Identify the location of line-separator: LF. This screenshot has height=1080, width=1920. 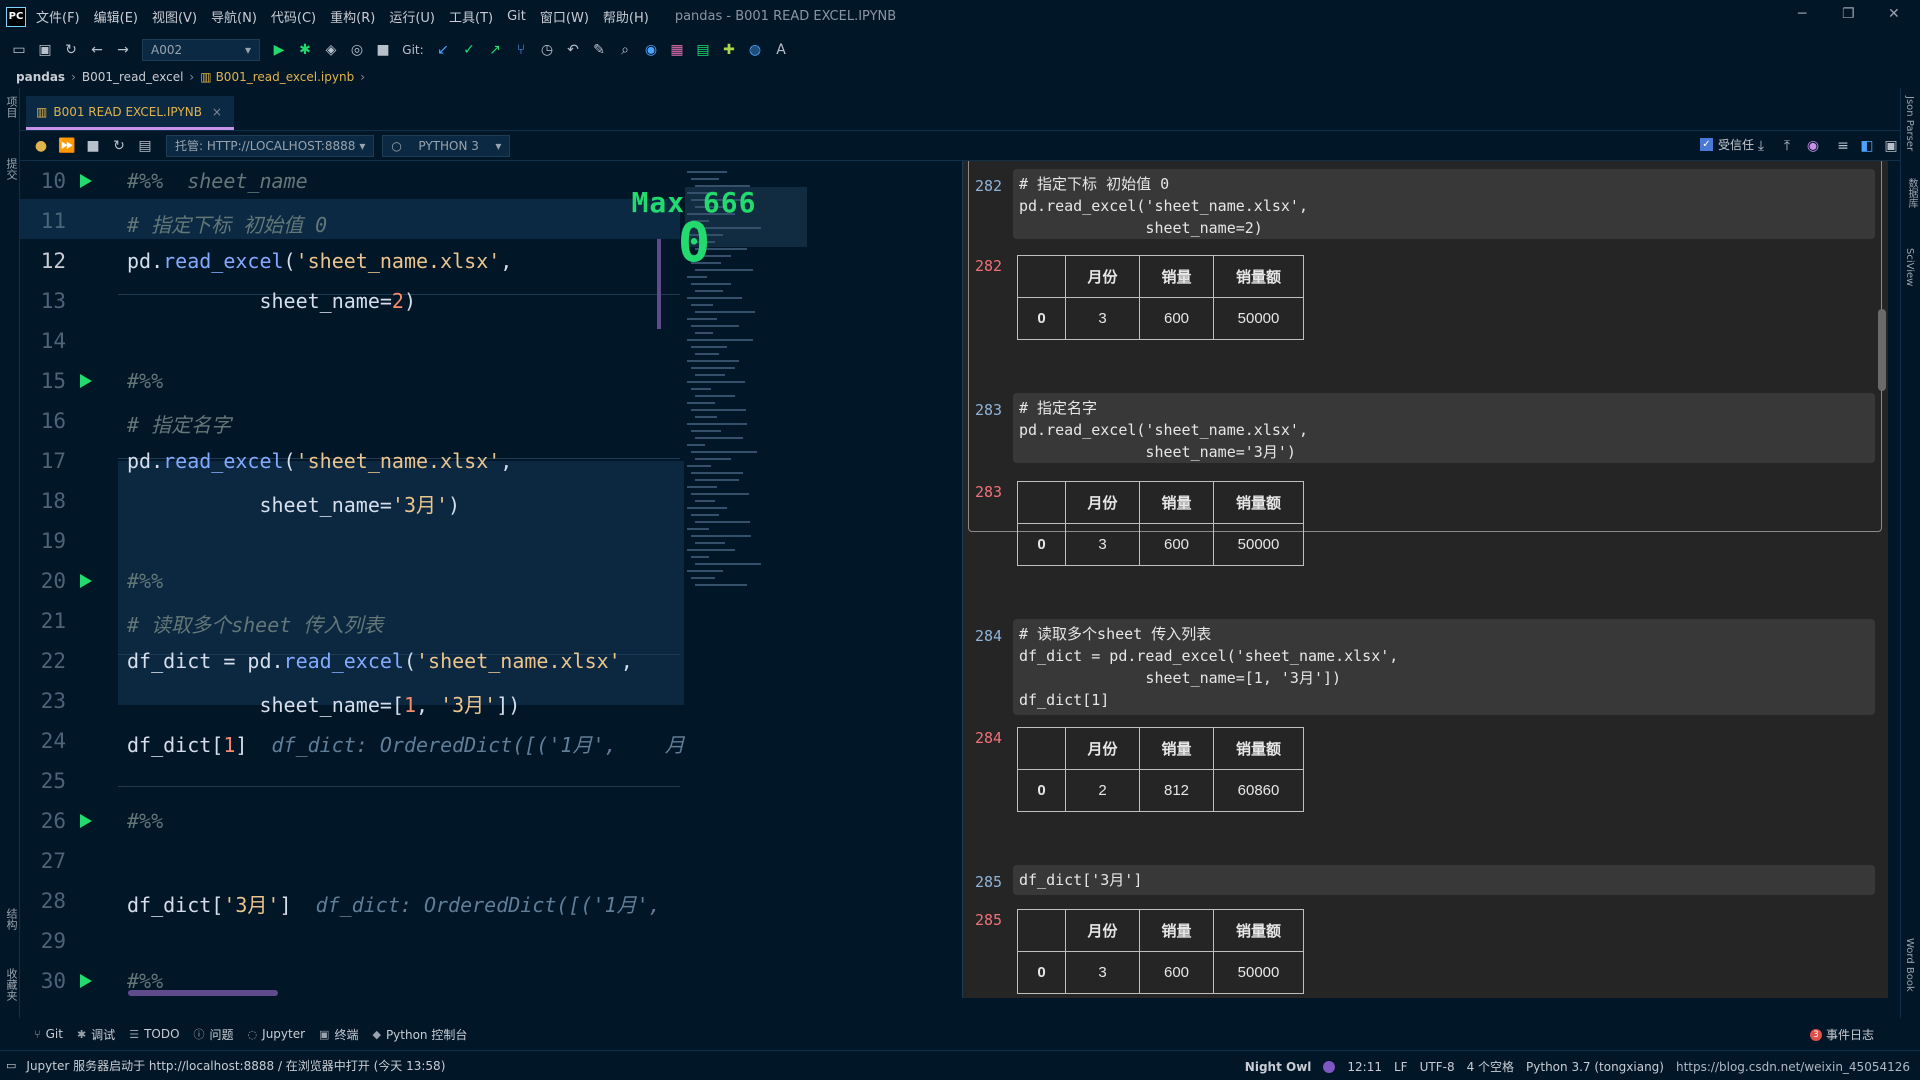
(1401, 1067).